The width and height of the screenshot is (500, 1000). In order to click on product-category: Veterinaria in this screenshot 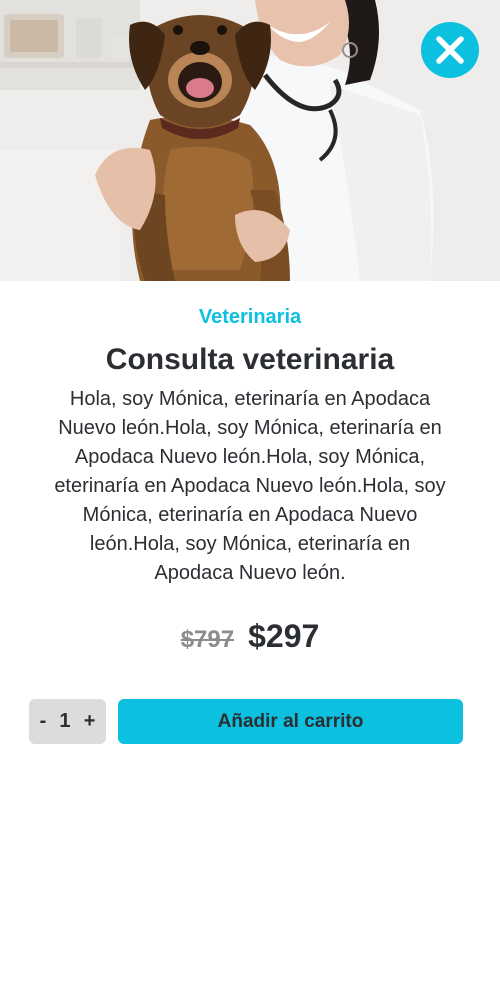, I will do `click(250, 317)`.